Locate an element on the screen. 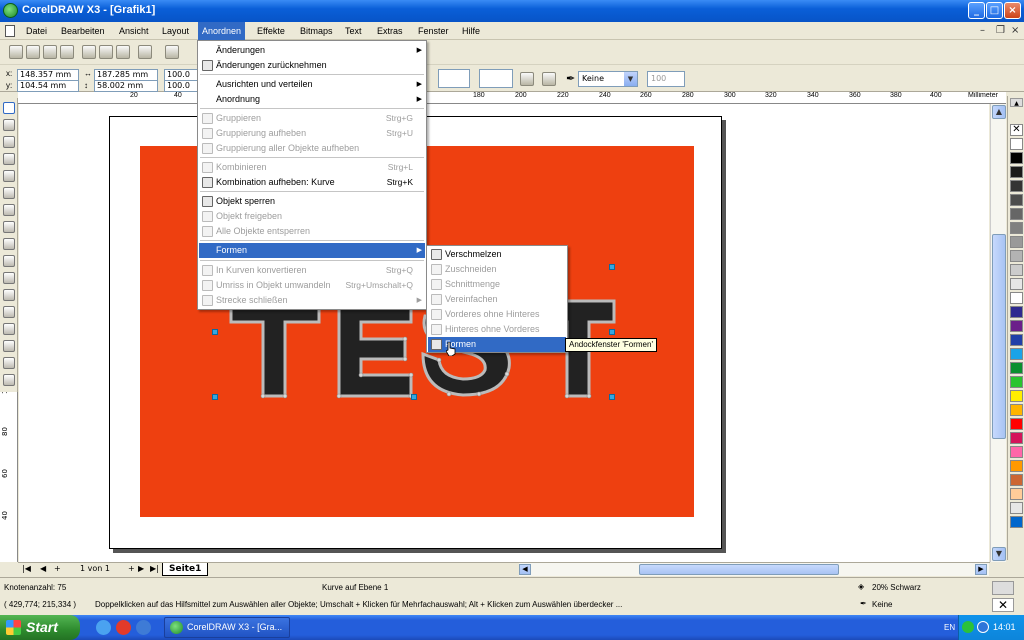 The height and width of the screenshot is (640, 1024). redo-icon is located at coordinates (172, 52).